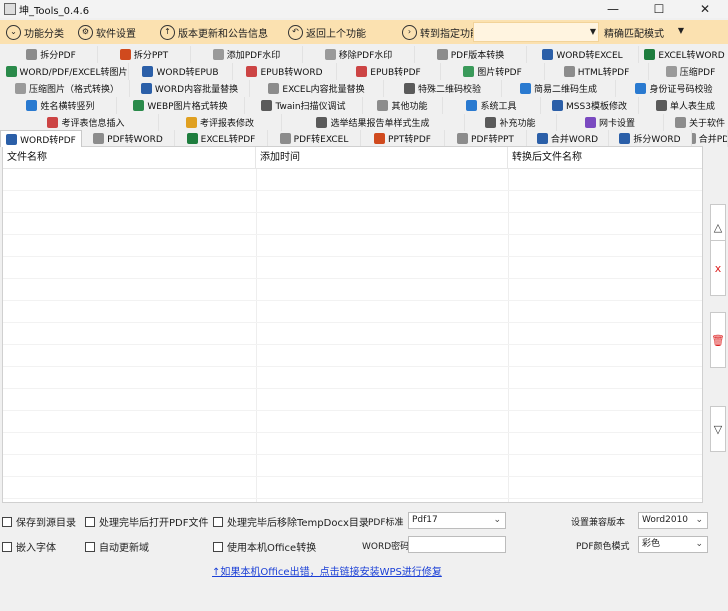 This screenshot has height=611, width=728. Describe the element at coordinates (443, 88) in the screenshot. I see `function-tab: 特殊二维码校验` at that location.